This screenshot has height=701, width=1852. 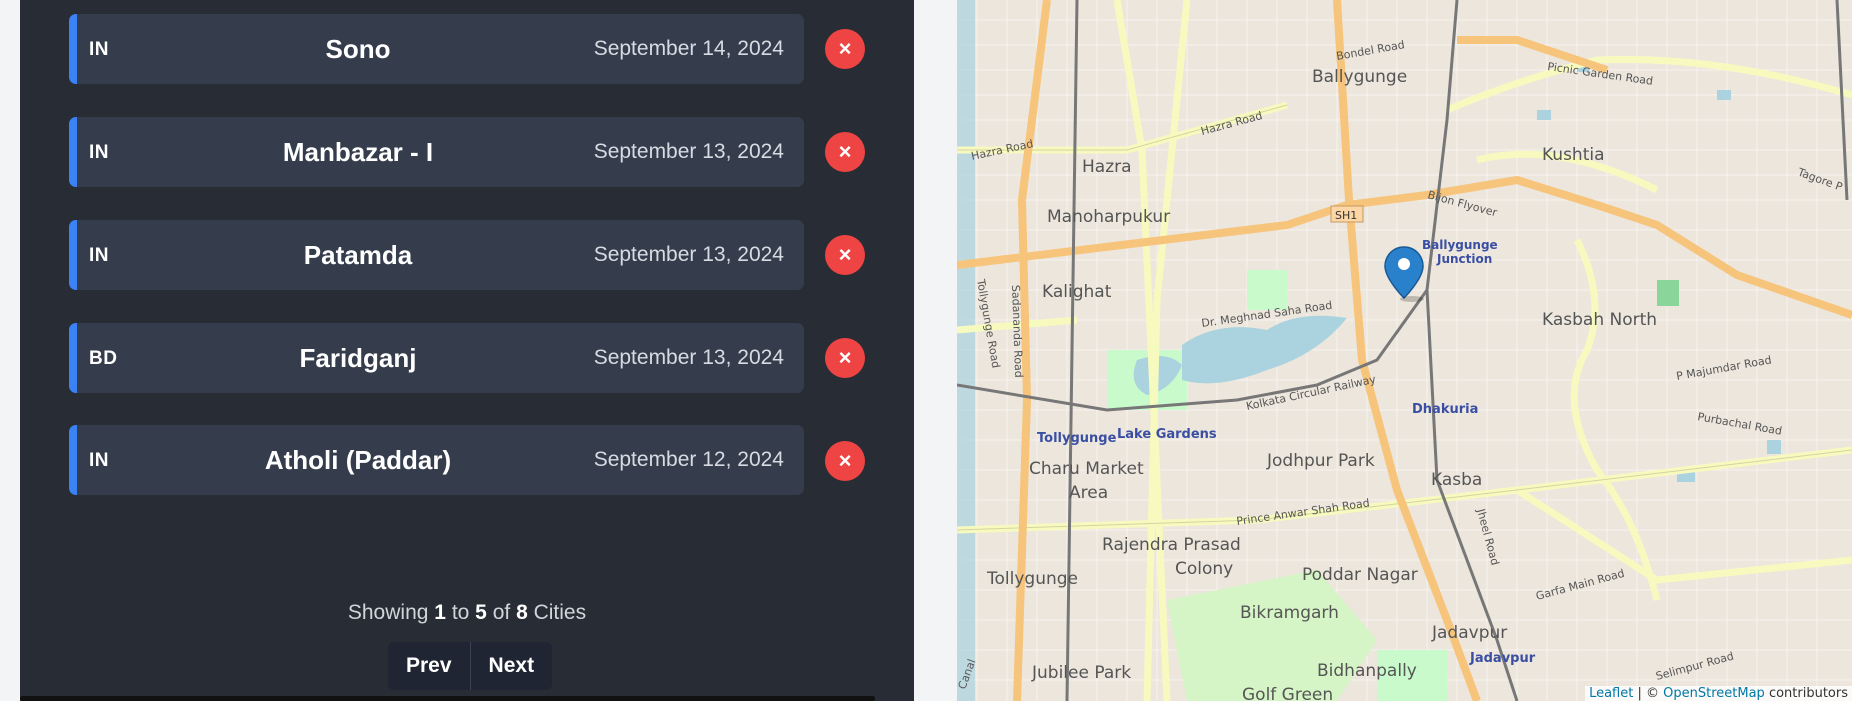 What do you see at coordinates (460, 612) in the screenshot?
I see `to-word: to` at bounding box center [460, 612].